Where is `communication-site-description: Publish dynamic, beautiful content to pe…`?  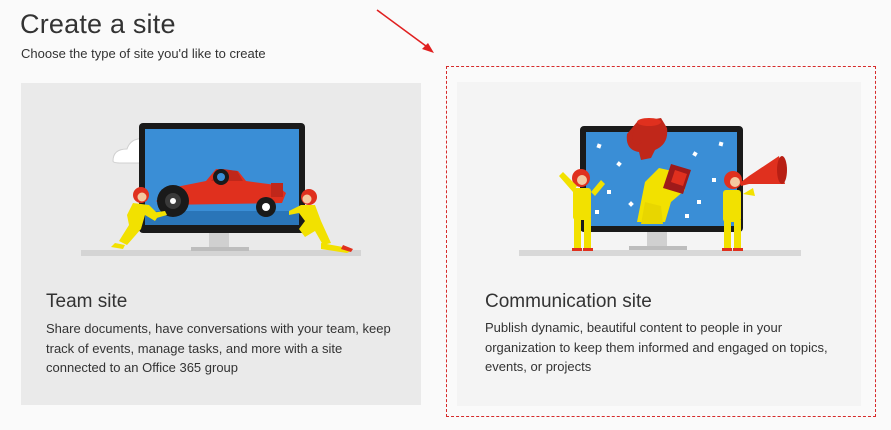
communication-site-description: Publish dynamic, beautiful content to pe… is located at coordinates (656, 347).